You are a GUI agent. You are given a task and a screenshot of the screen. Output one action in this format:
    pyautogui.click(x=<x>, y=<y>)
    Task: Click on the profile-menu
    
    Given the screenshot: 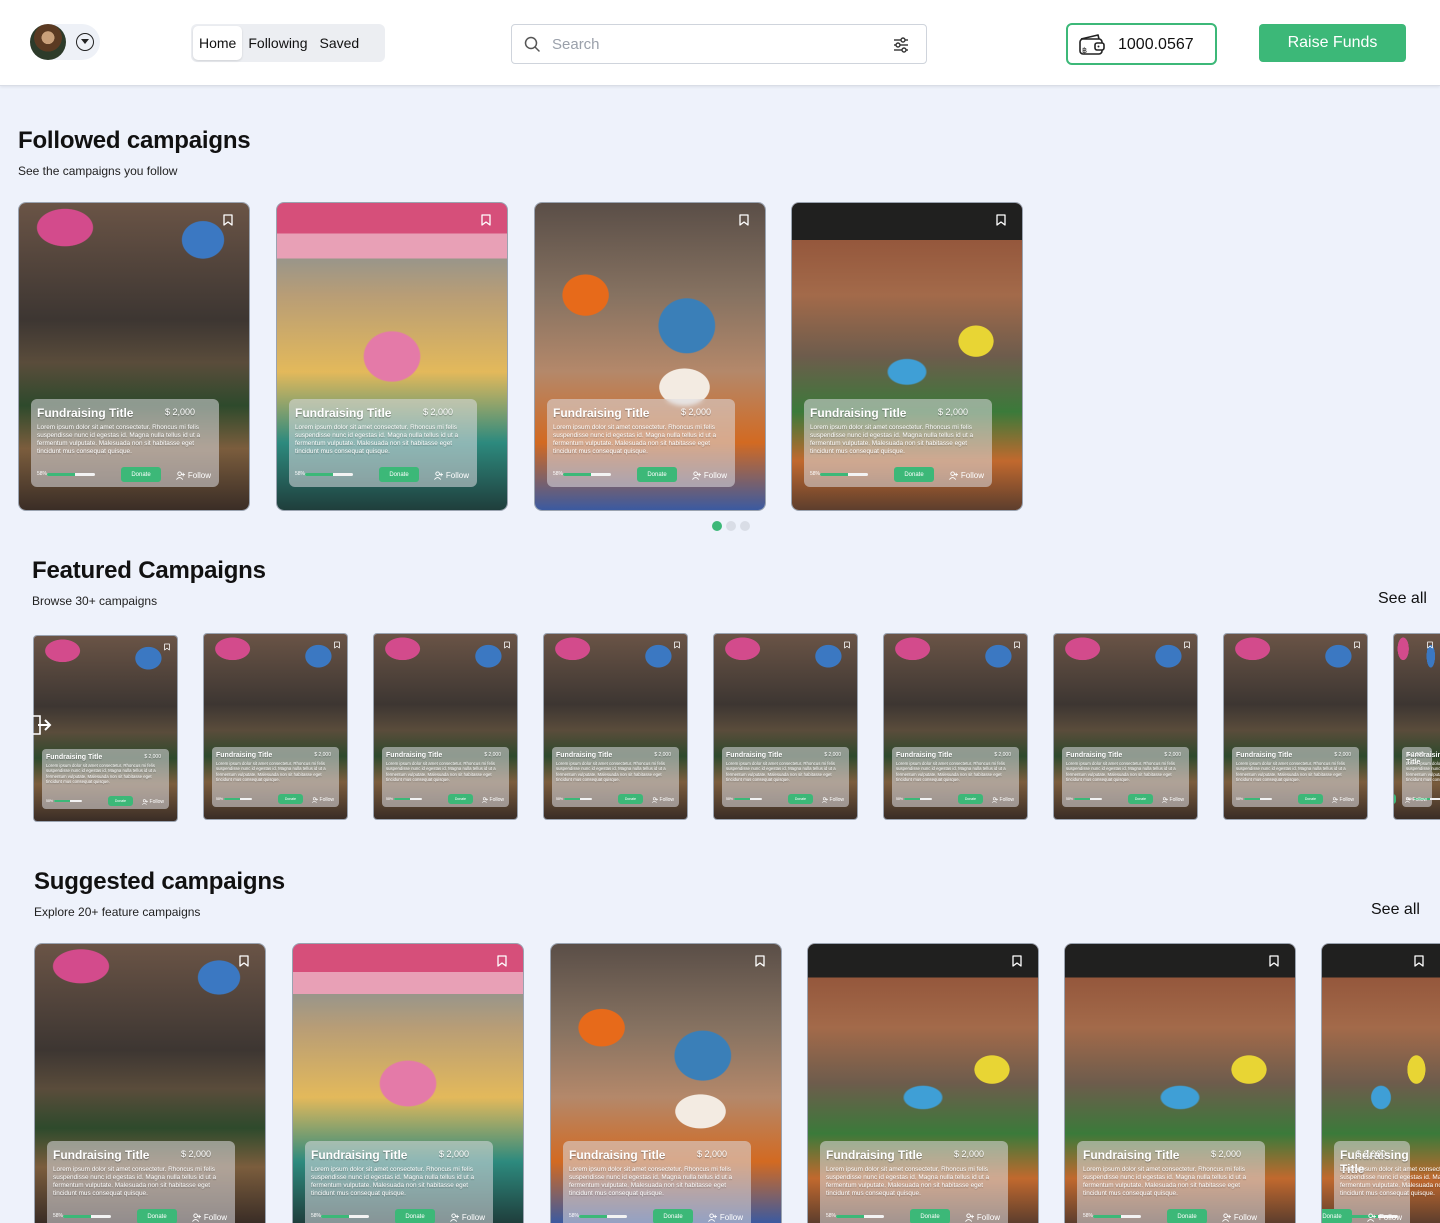 What is the action you would take?
    pyautogui.click(x=65, y=42)
    